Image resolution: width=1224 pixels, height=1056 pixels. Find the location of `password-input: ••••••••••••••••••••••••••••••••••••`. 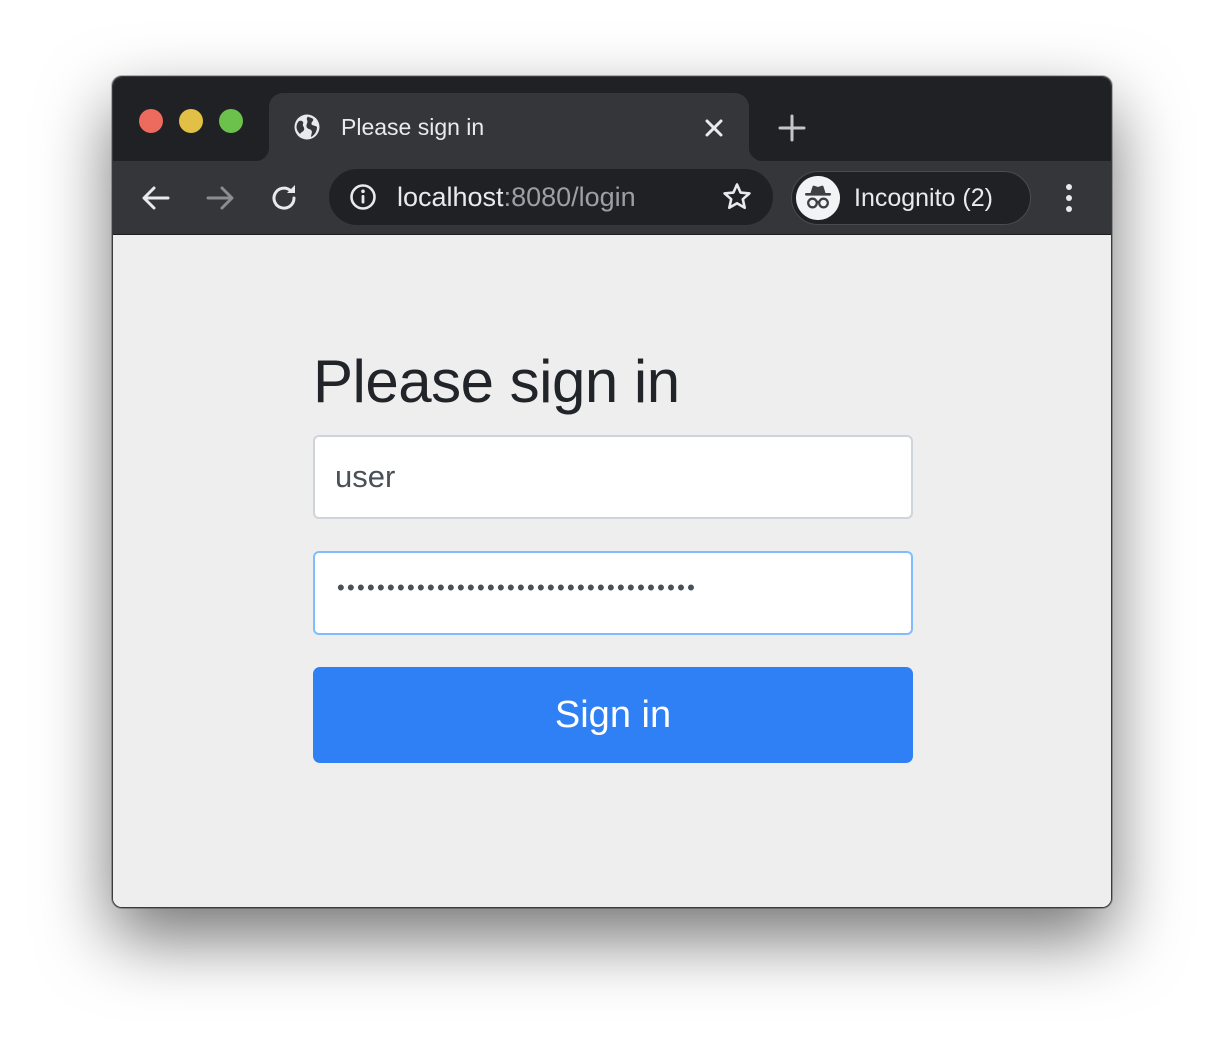

password-input: •••••••••••••••••••••••••••••••••••• is located at coordinates (613, 593).